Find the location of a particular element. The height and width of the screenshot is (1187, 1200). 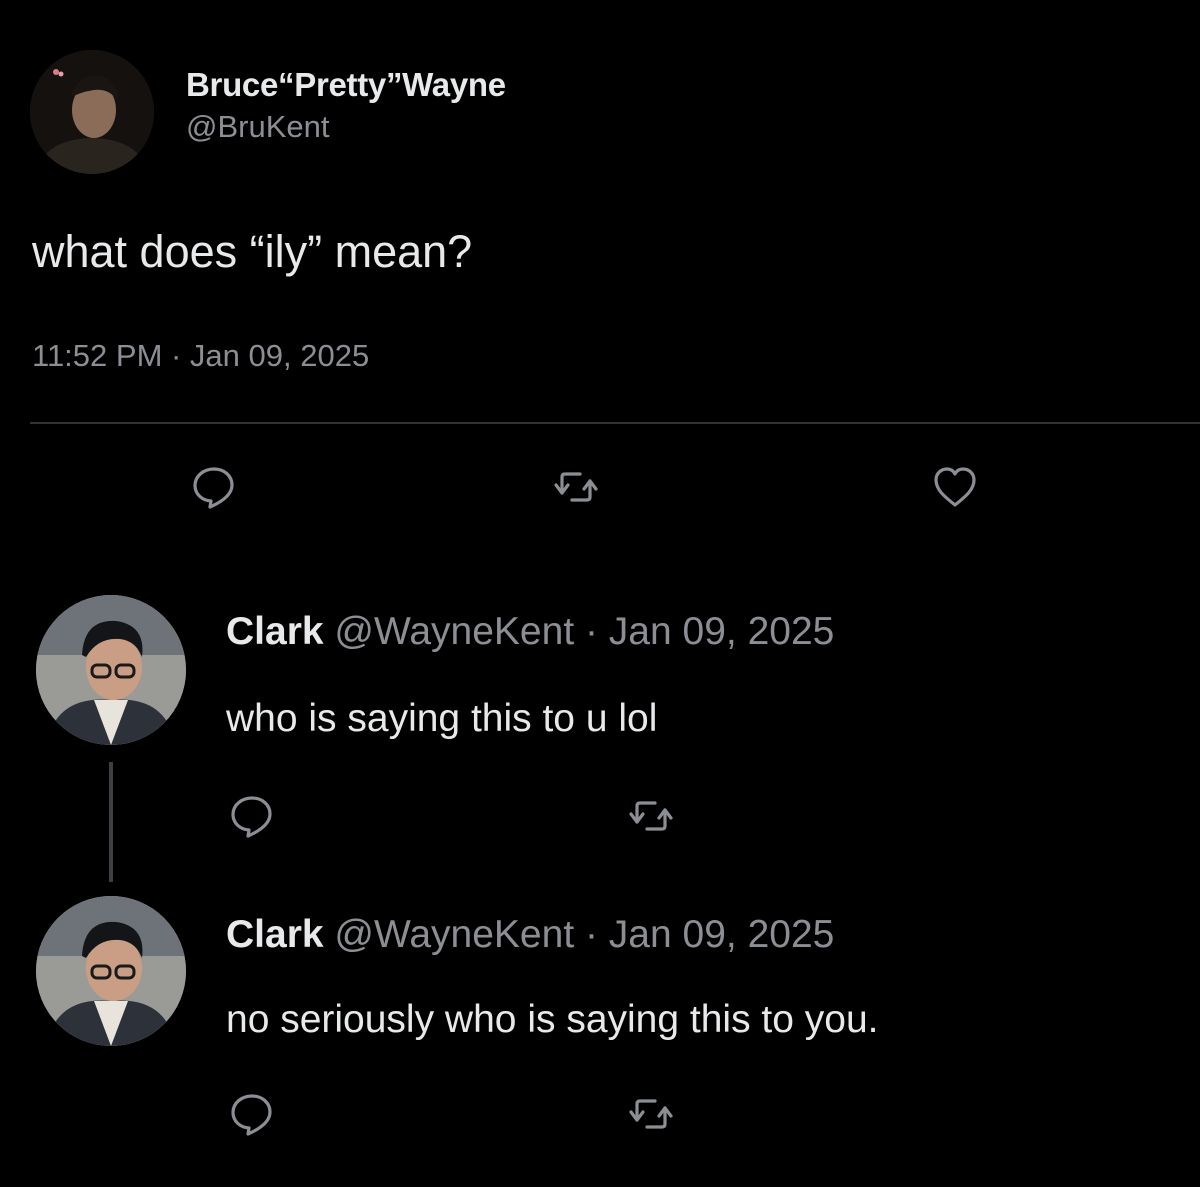

tweet-timestamp: 11:52 PM · Jan 09, 2025 is located at coordinates (200, 356).